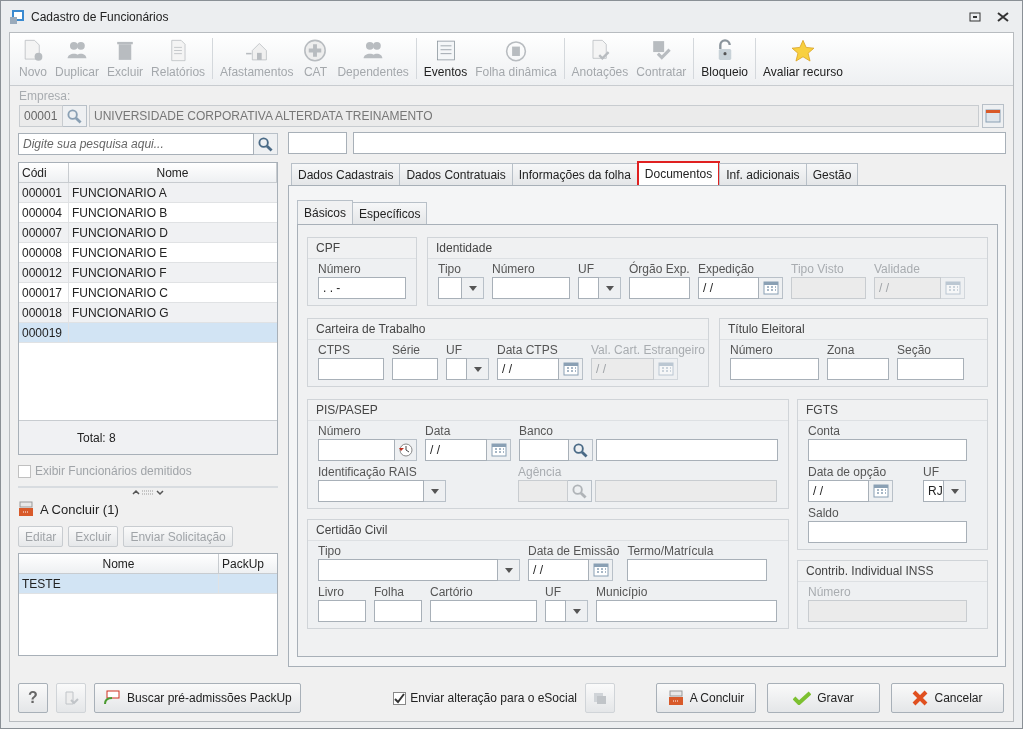  Describe the element at coordinates (197, 698) in the screenshot. I see `packup-button: Buscar pré-admissões PackUp` at that location.